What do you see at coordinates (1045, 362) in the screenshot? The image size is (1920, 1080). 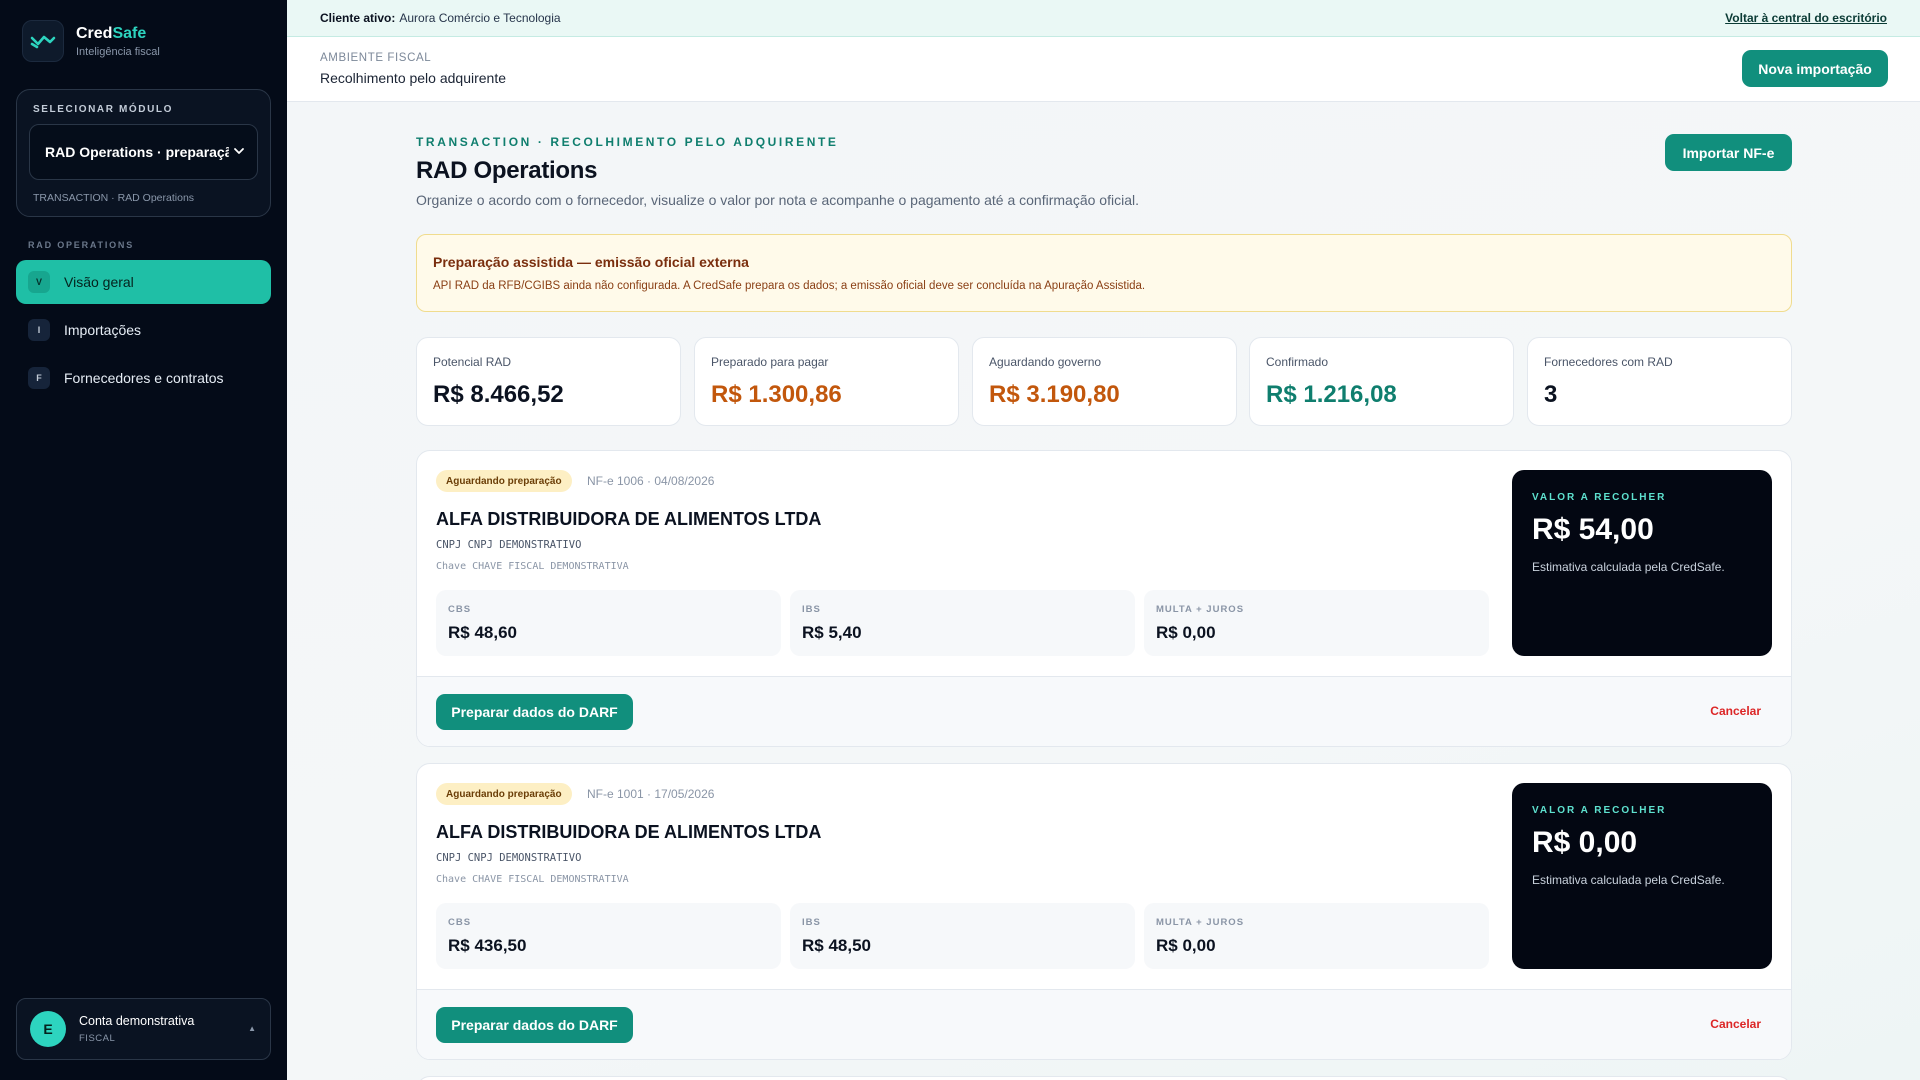 I see `stat-label: Aguardando governo` at bounding box center [1045, 362].